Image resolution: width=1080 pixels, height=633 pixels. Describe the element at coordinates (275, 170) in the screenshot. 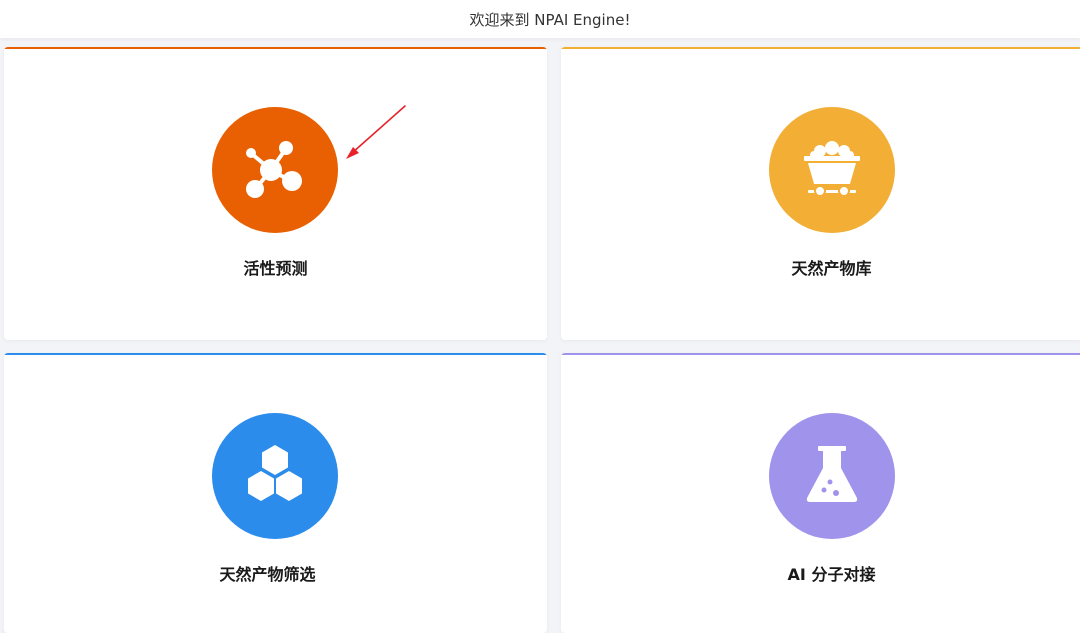

I see `molecule-icon` at that location.